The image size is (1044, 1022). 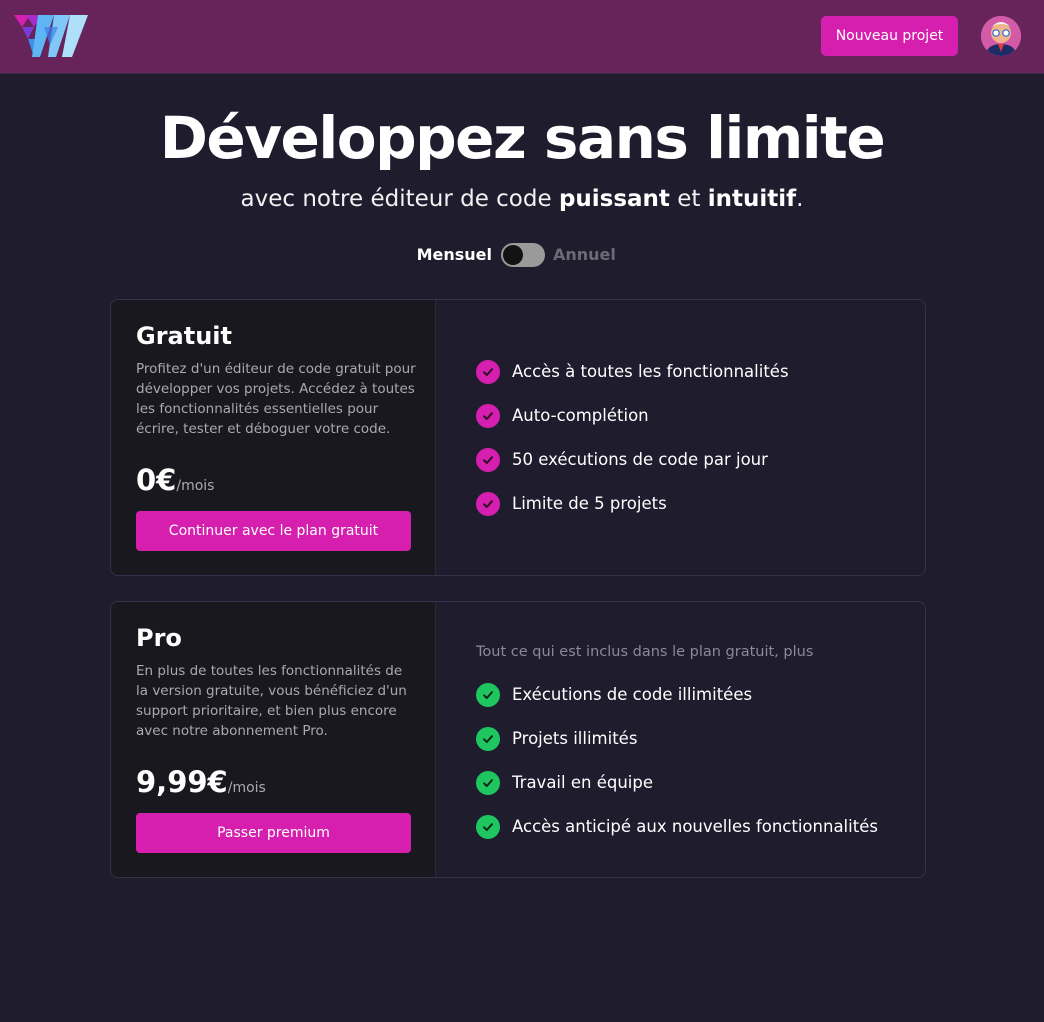 I want to click on subtitle-prefix: avec notre éditeur de code, so click(x=399, y=199).